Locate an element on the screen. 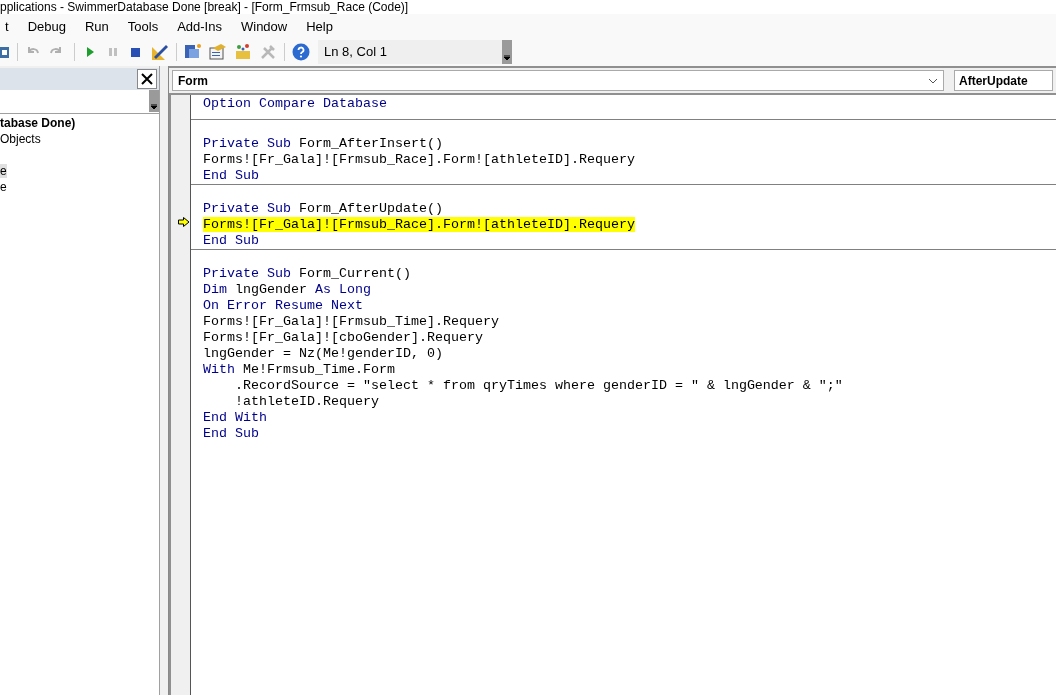  tree-item: e is located at coordinates (3, 171).